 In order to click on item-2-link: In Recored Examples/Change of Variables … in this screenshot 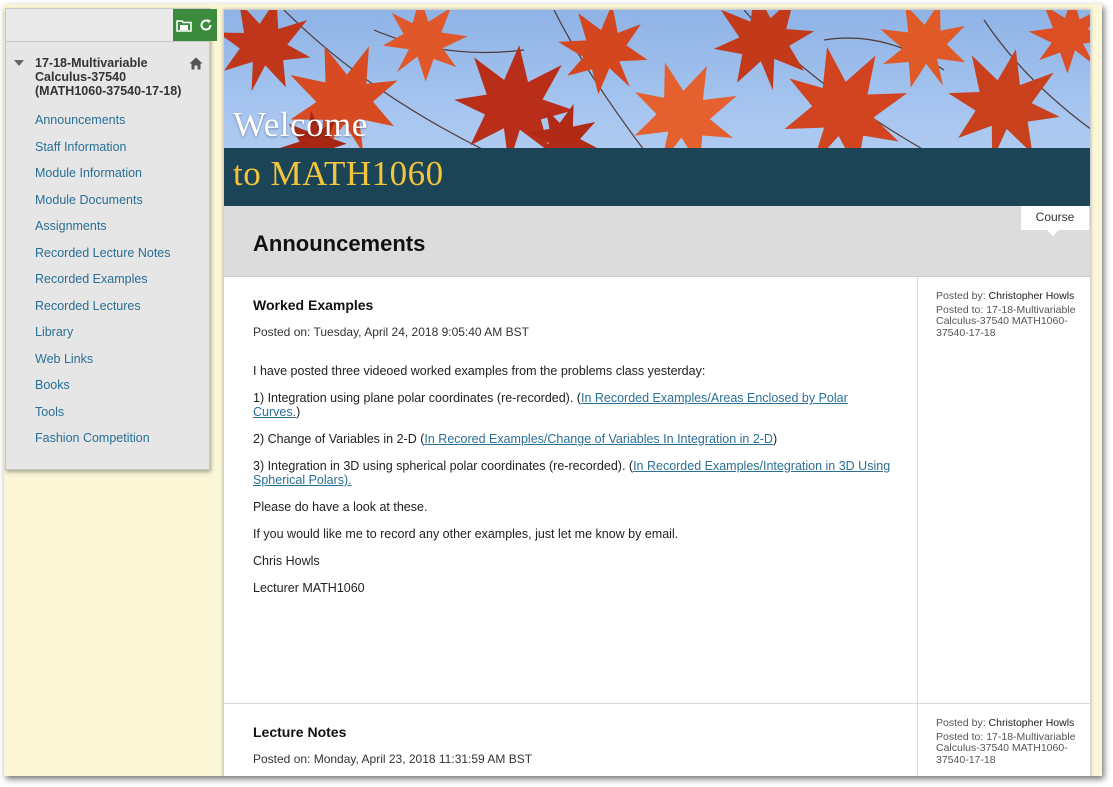, I will do `click(598, 439)`.